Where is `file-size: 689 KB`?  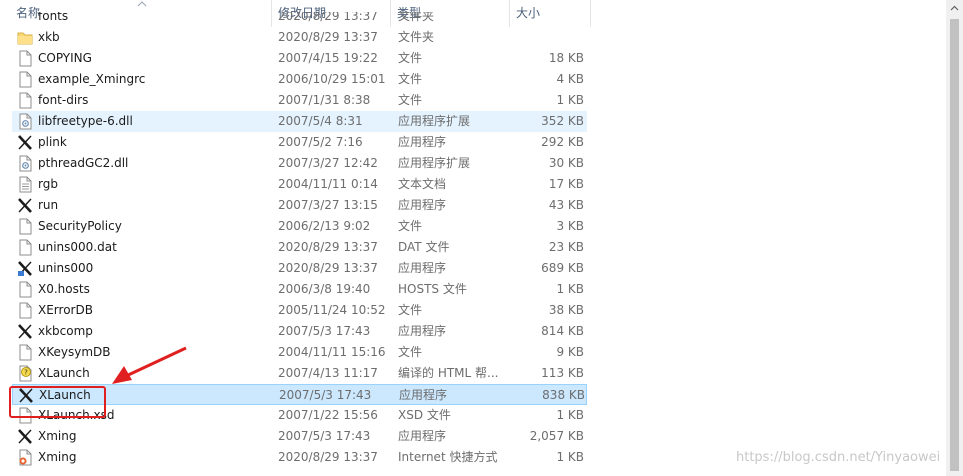
file-size: 689 KB is located at coordinates (562, 268).